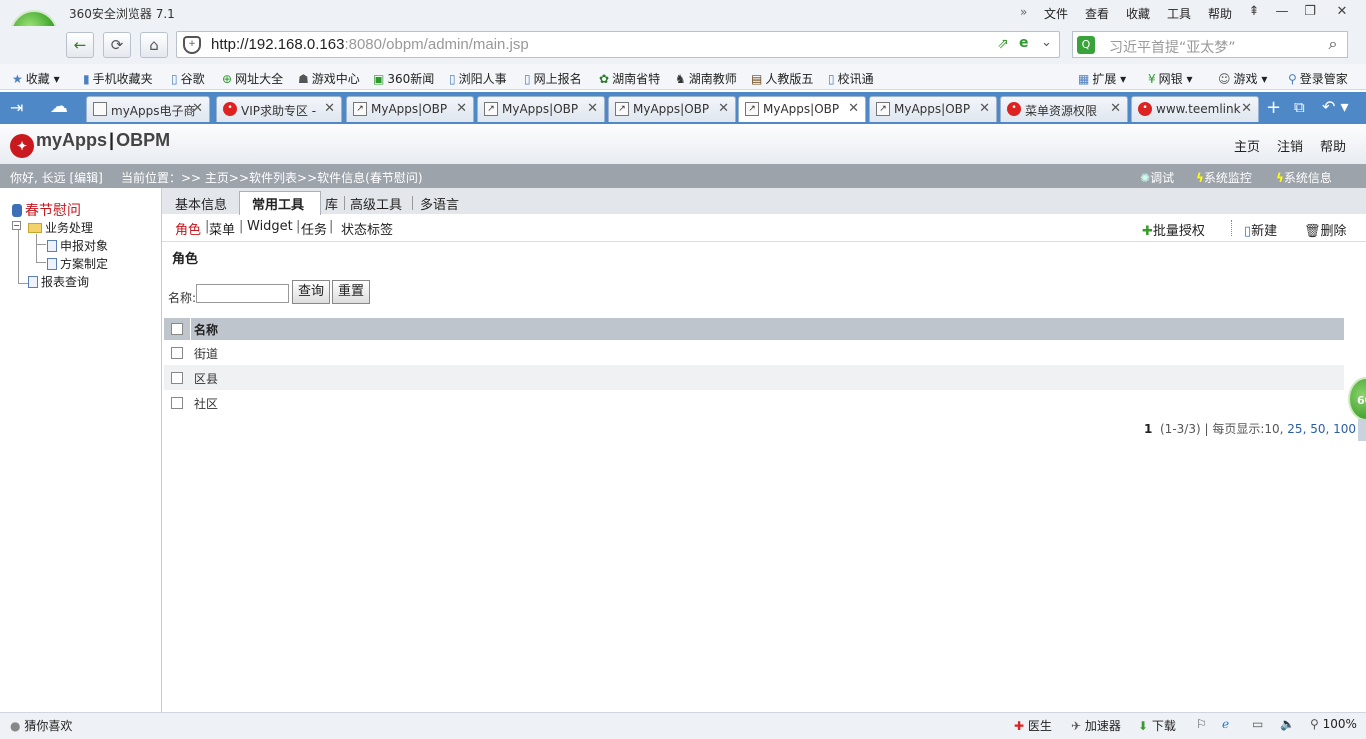  I want to click on tab-1: • VIP求助专区 - ✕, so click(279, 109).